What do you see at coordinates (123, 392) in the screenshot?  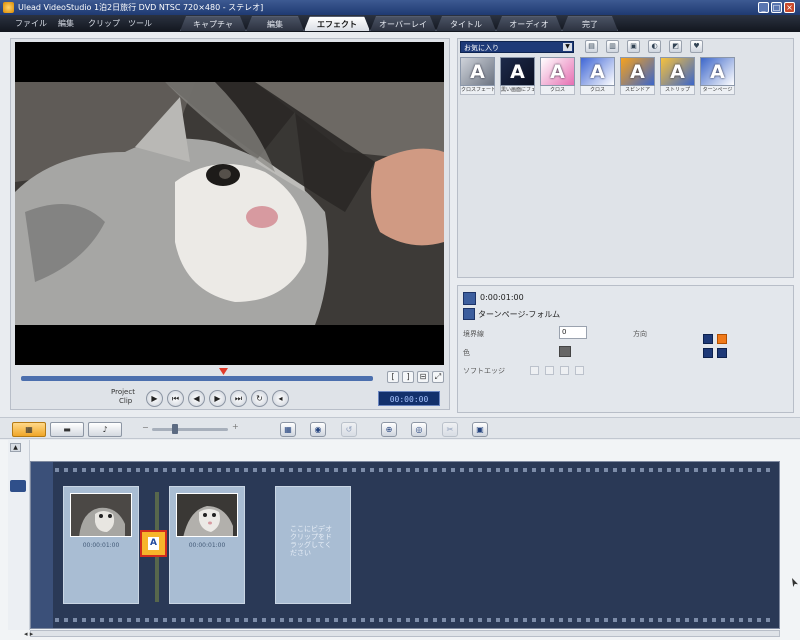 I see `project-mode-label: Project` at bounding box center [123, 392].